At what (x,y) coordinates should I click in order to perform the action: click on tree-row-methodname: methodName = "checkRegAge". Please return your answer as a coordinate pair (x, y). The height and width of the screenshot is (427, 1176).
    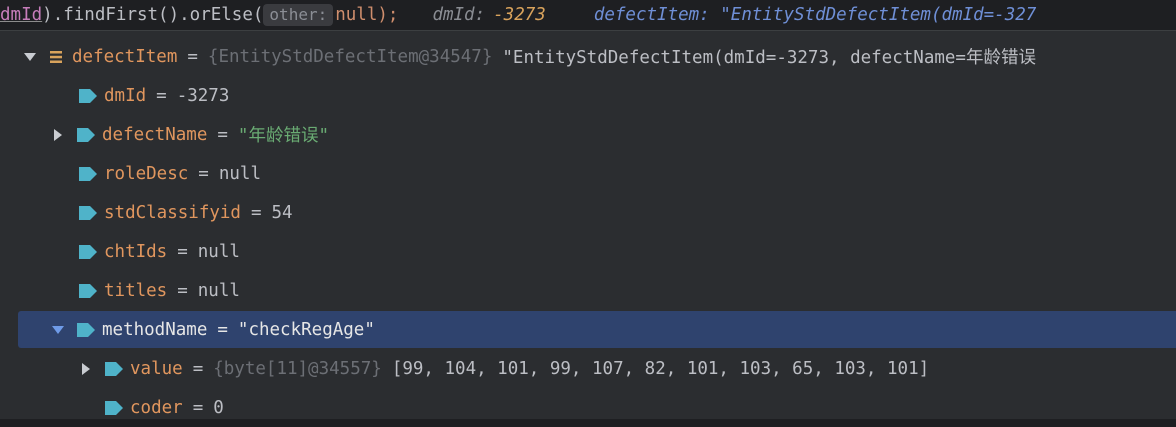
    Looking at the image, I should click on (588, 329).